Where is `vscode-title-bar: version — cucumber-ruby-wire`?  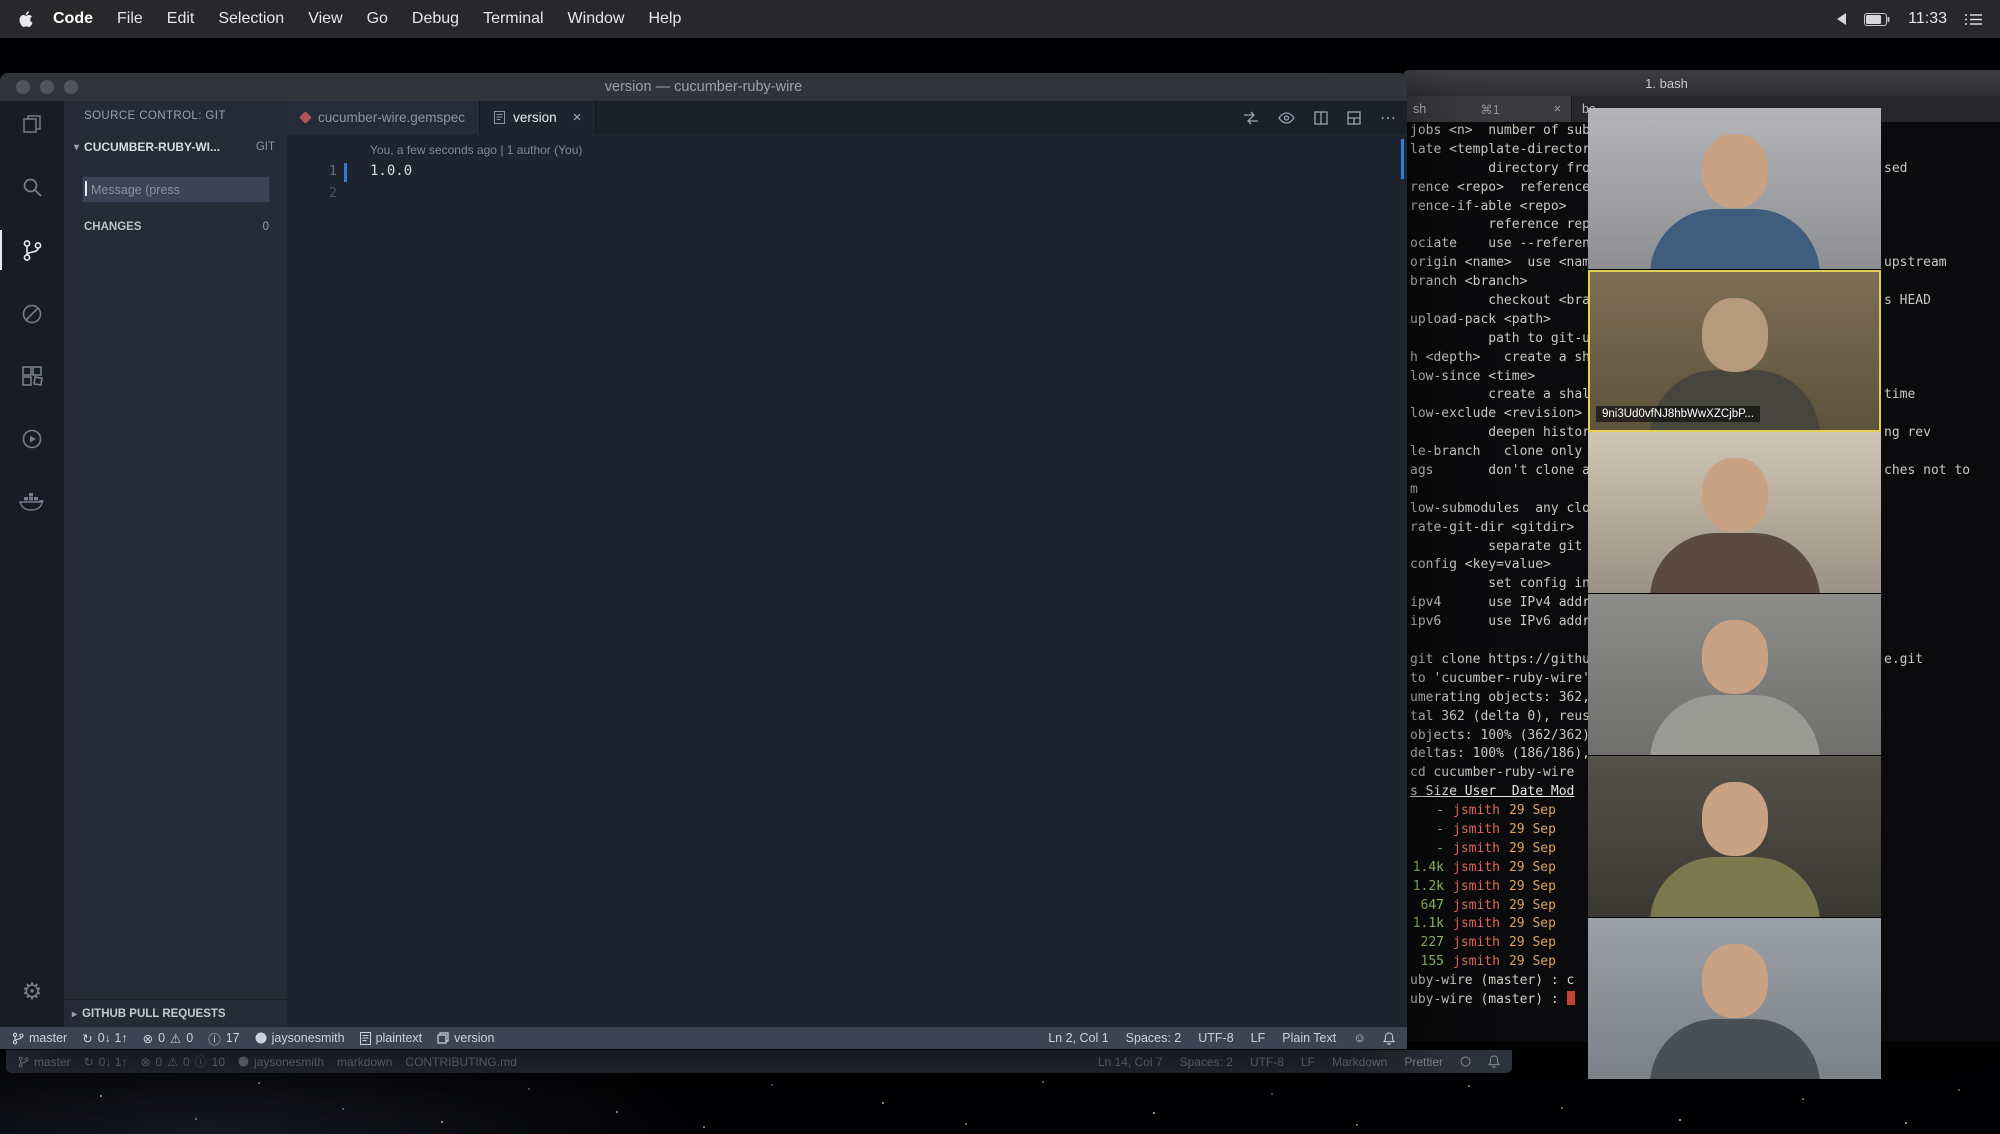
vscode-title-bar: version — cucumber-ruby-wire is located at coordinates (703, 87).